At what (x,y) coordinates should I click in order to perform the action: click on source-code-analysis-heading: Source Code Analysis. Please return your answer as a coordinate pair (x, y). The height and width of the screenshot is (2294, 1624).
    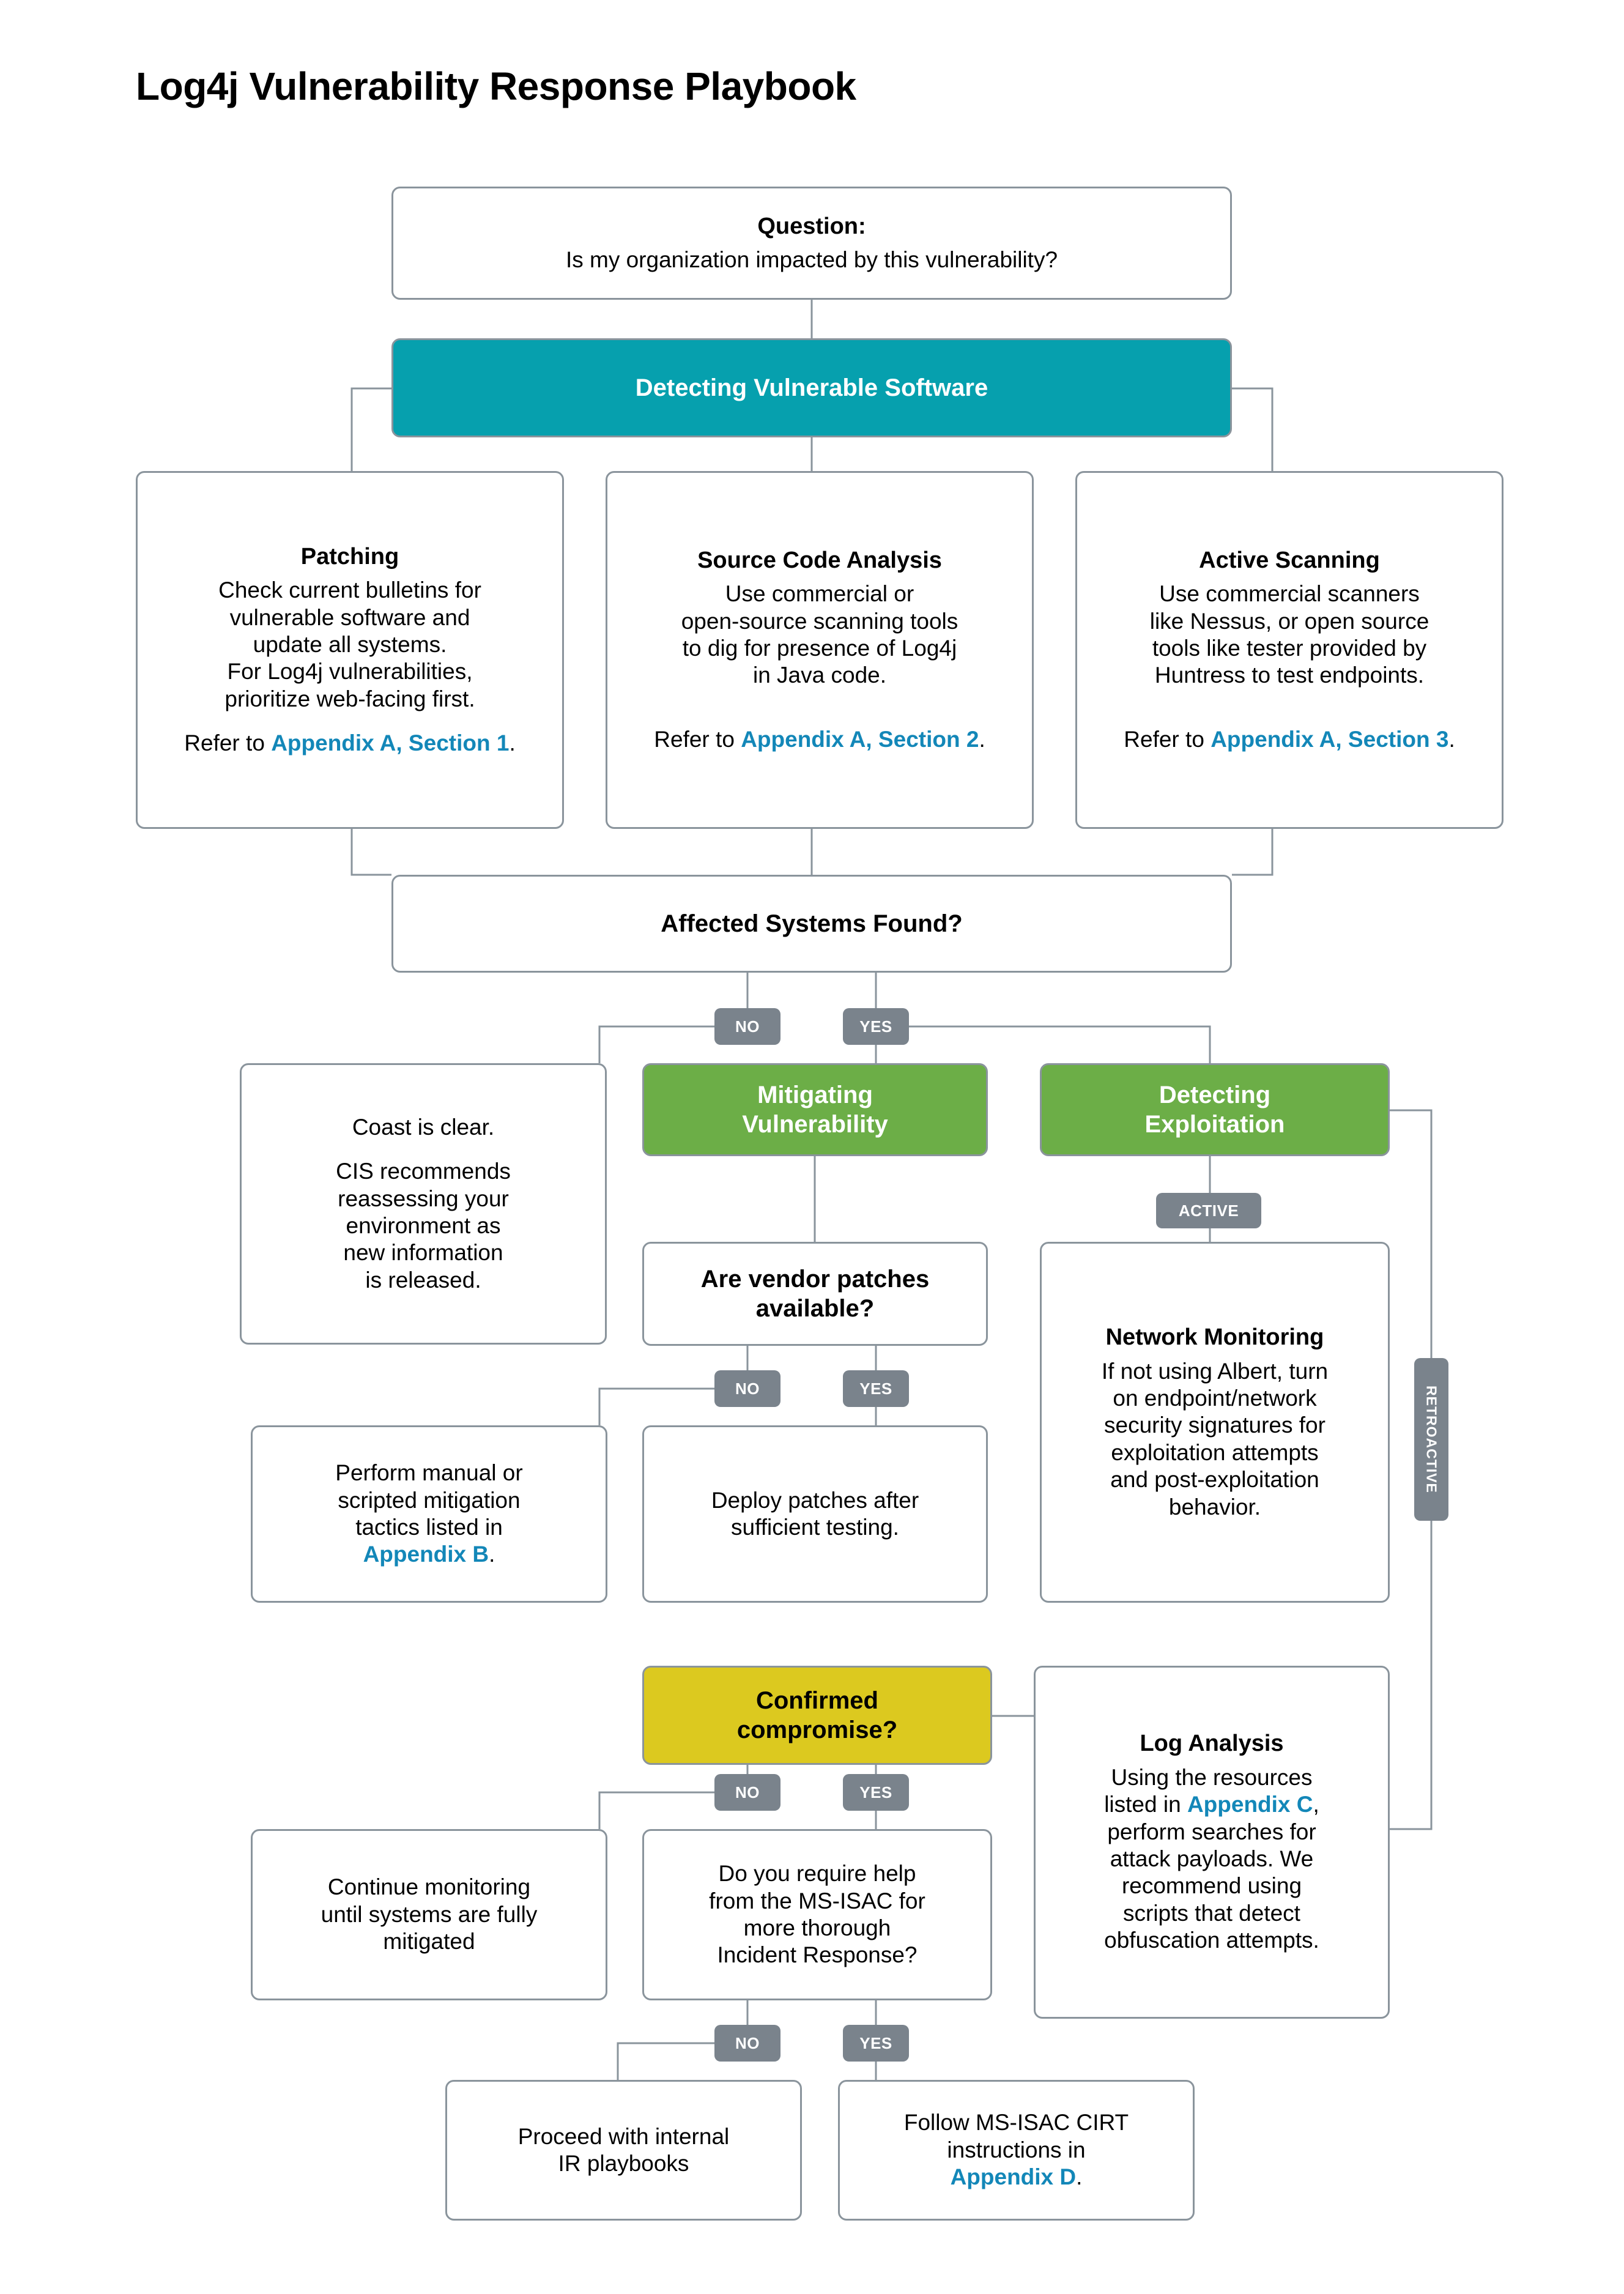
    Looking at the image, I should click on (819, 560).